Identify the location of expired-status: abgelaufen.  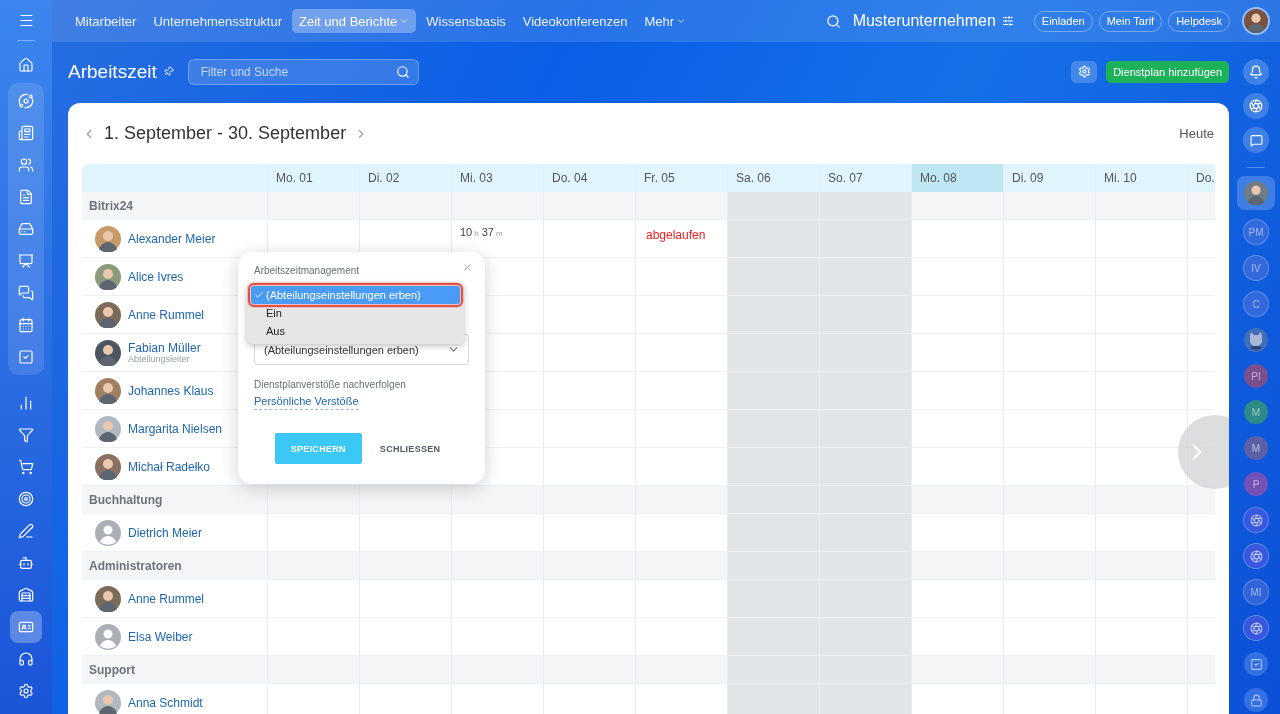
(676, 235).